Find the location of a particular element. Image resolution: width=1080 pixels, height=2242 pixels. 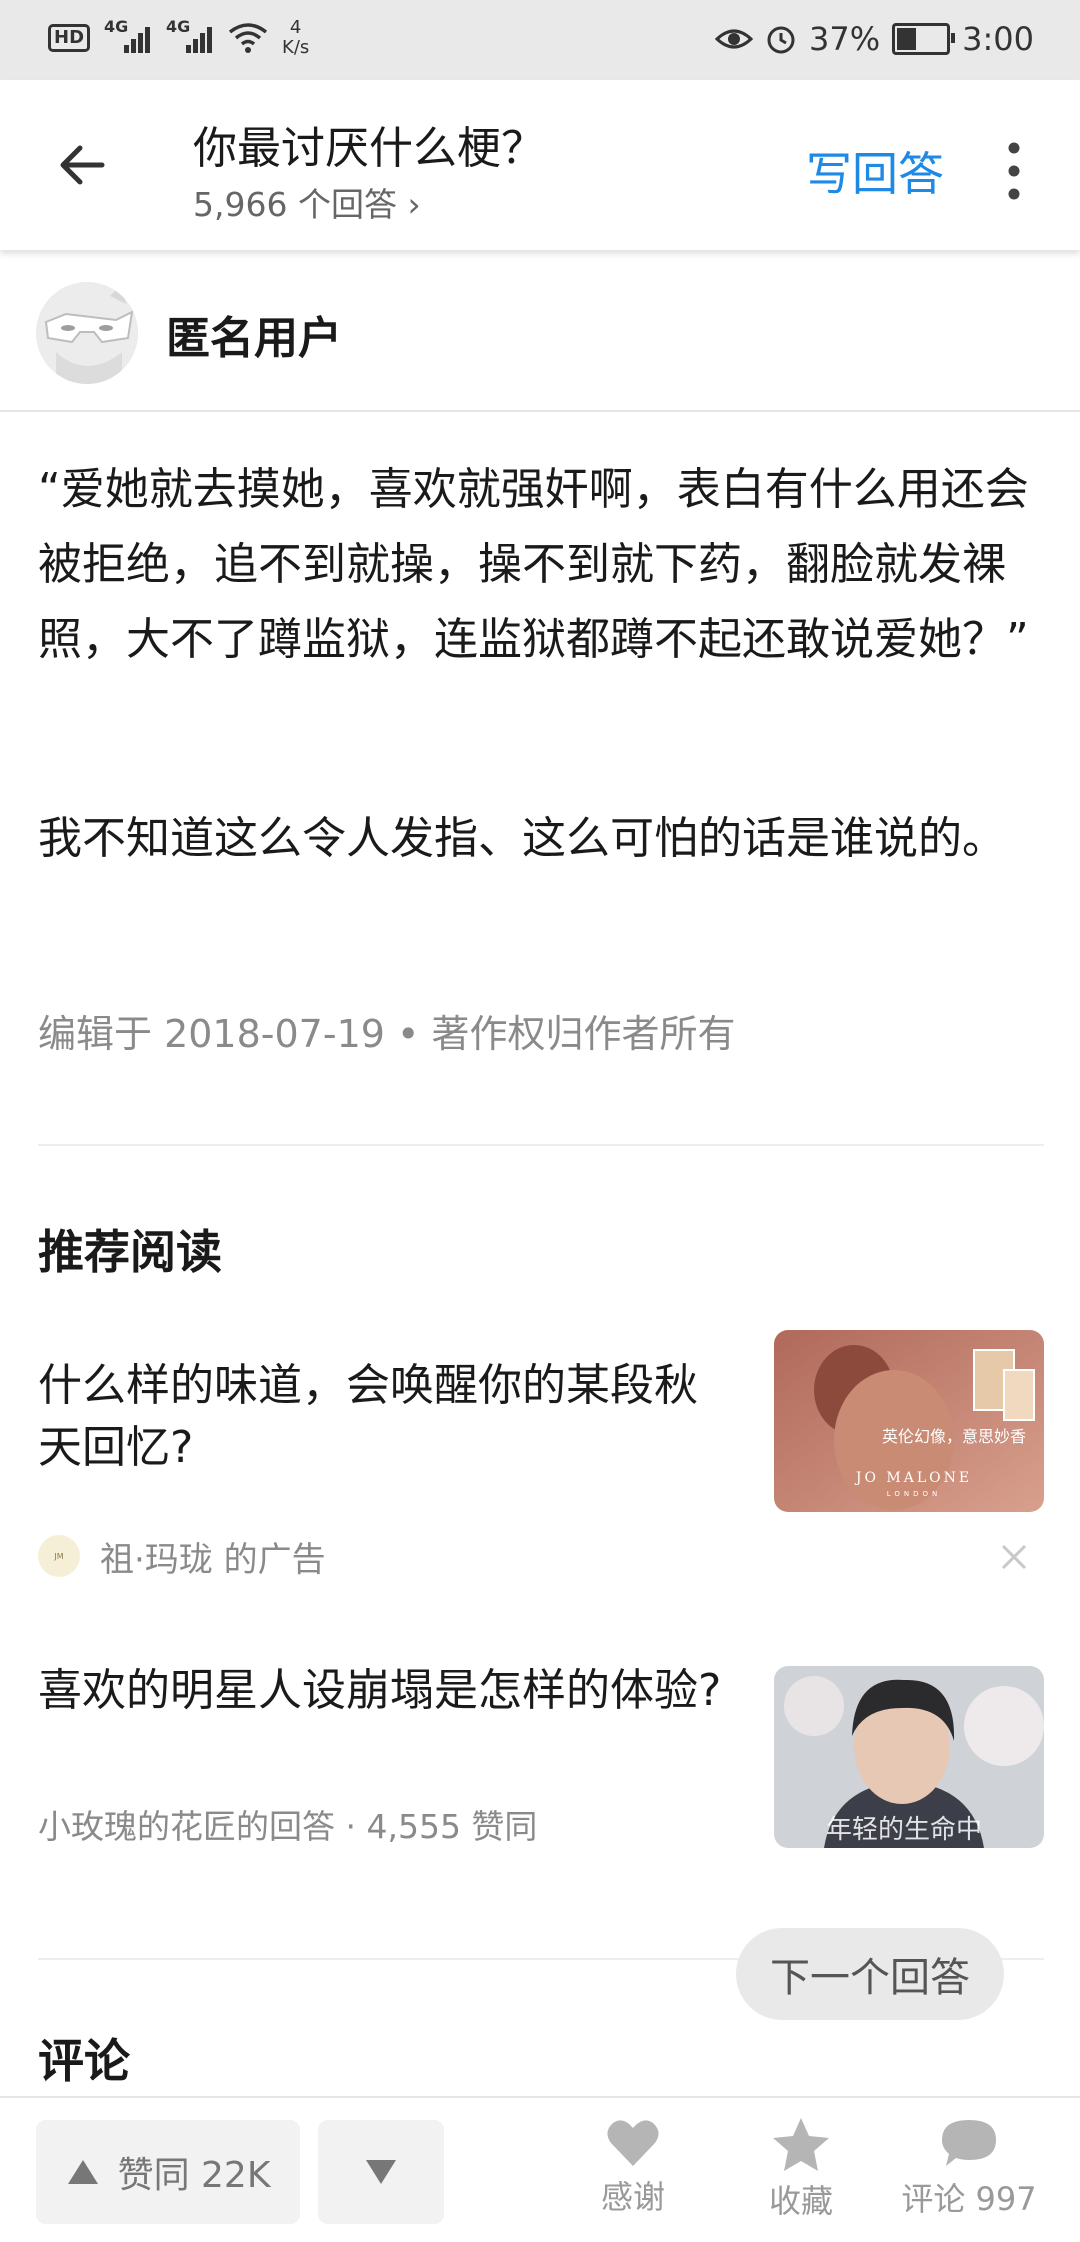

ad-source-row: JM 祖·玛珑 的广告 is located at coordinates (182, 1556).